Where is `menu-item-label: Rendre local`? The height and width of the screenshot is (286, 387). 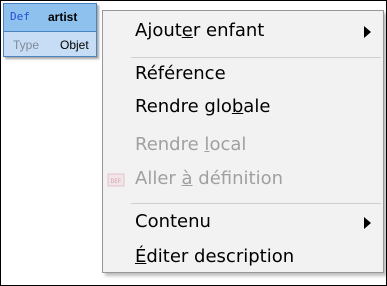
menu-item-label: Rendre local is located at coordinates (191, 144).